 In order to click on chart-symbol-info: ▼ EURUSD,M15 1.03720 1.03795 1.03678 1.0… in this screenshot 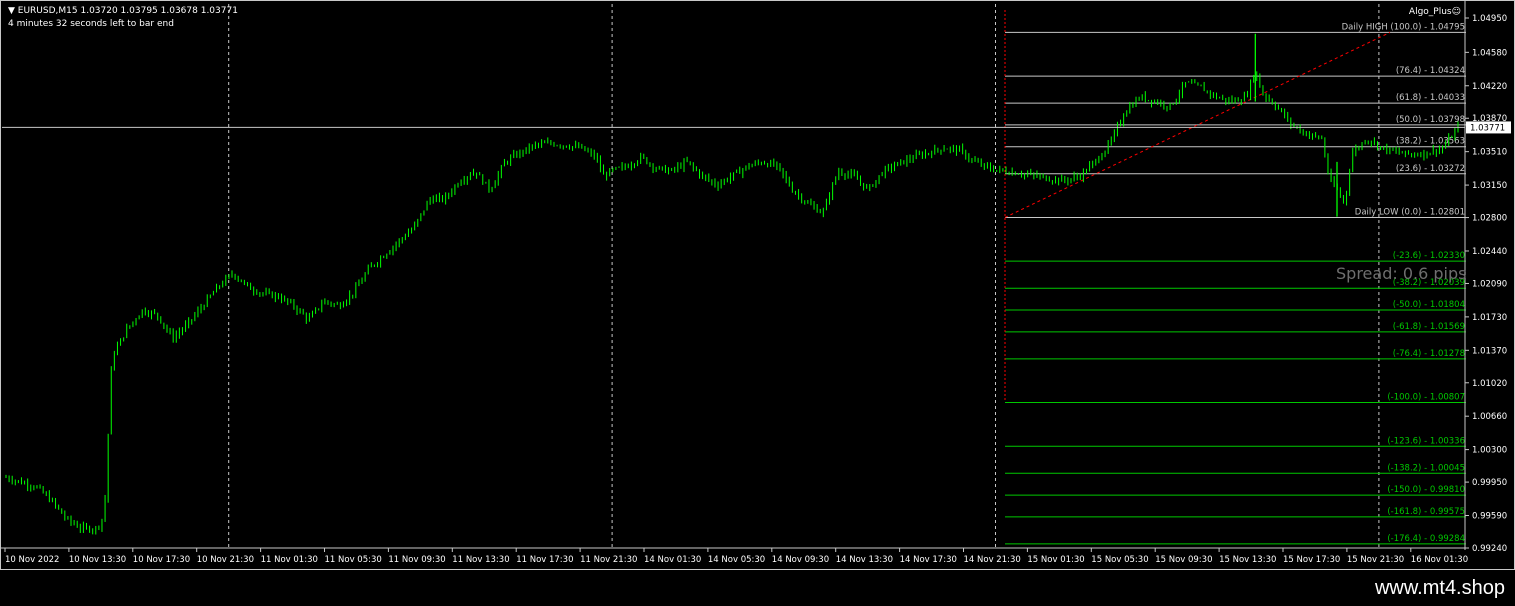, I will do `click(123, 11)`.